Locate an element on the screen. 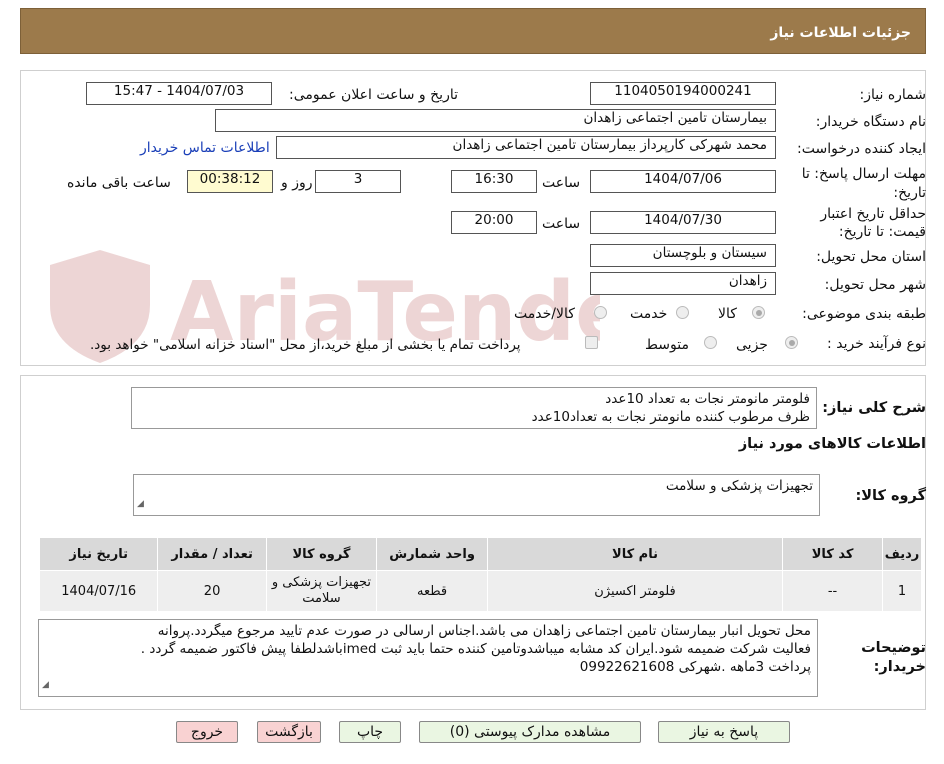  buyer-notes-line-3: پرداخت 3ماهه .شهرکی 09922621608 is located at coordinates (695, 667).